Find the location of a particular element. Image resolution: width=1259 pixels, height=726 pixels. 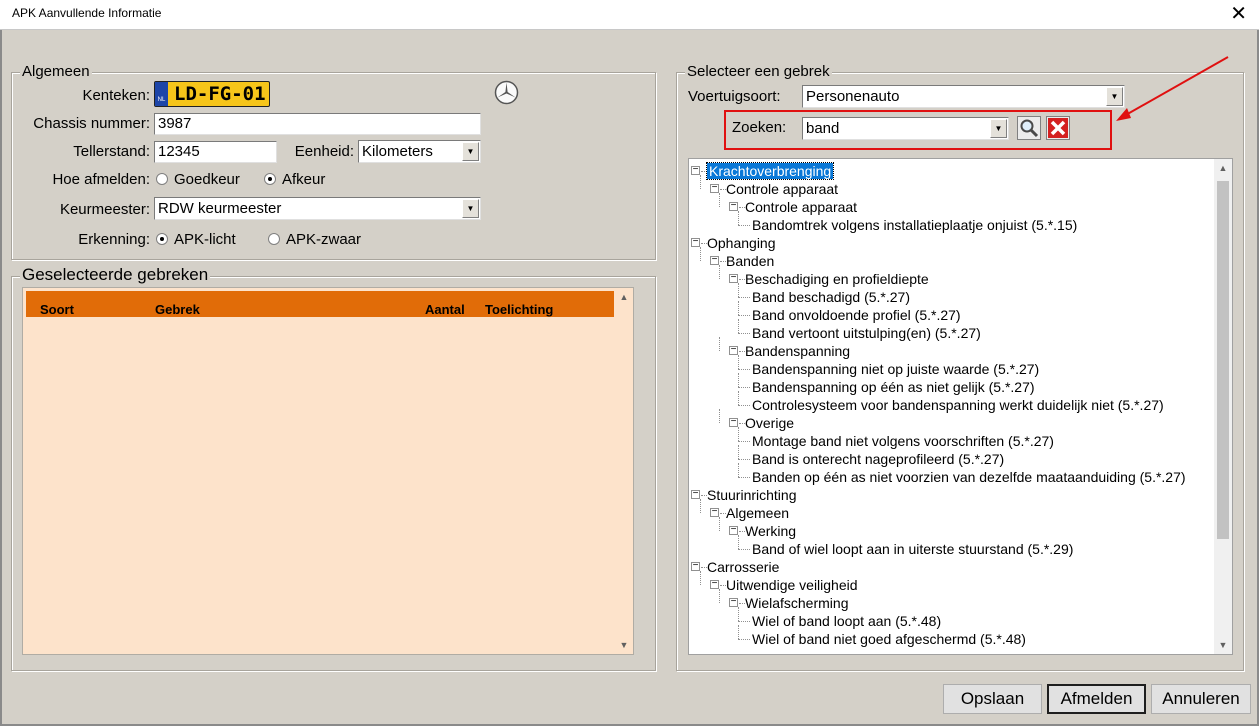

keurmeester-label: Keurmeester: is located at coordinates (104, 209).